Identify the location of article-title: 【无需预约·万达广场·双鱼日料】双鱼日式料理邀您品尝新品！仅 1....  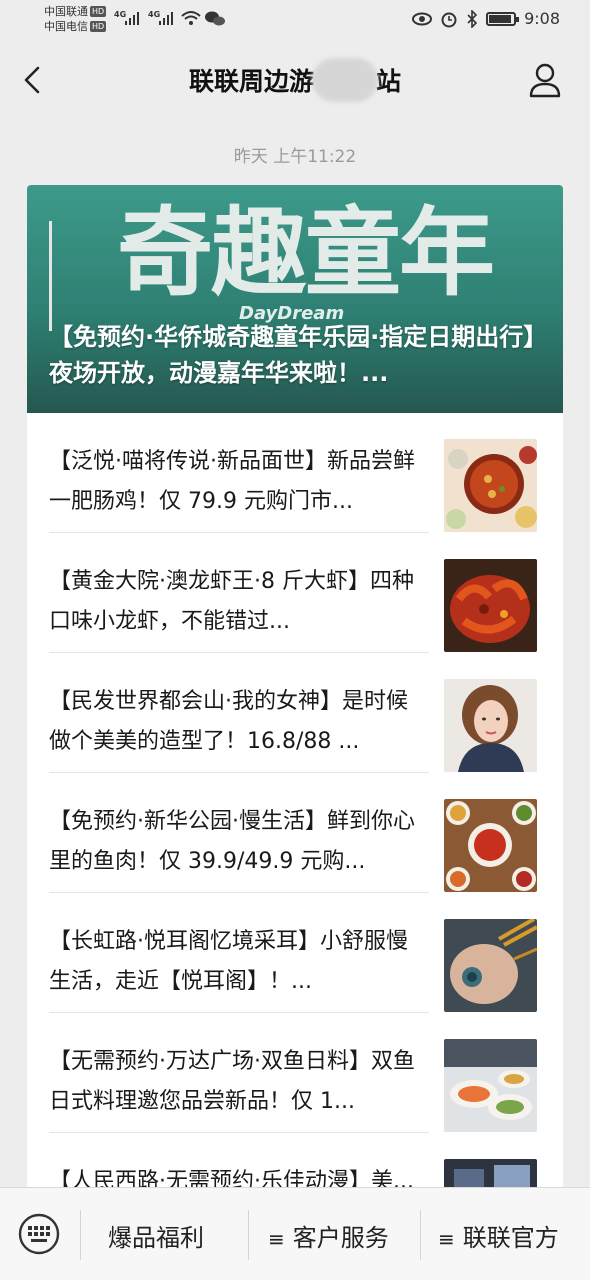
(232, 1081).